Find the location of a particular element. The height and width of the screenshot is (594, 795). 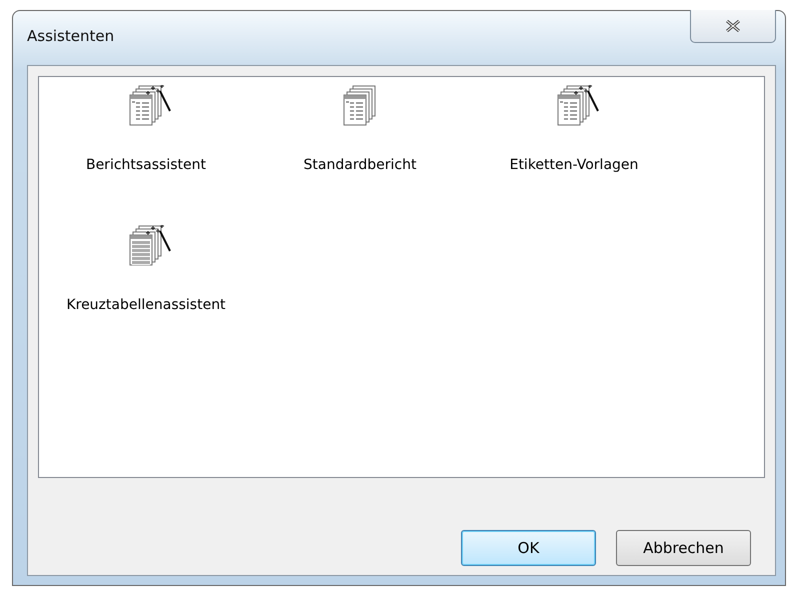

wizard-item: Standardbericht is located at coordinates (360, 147).